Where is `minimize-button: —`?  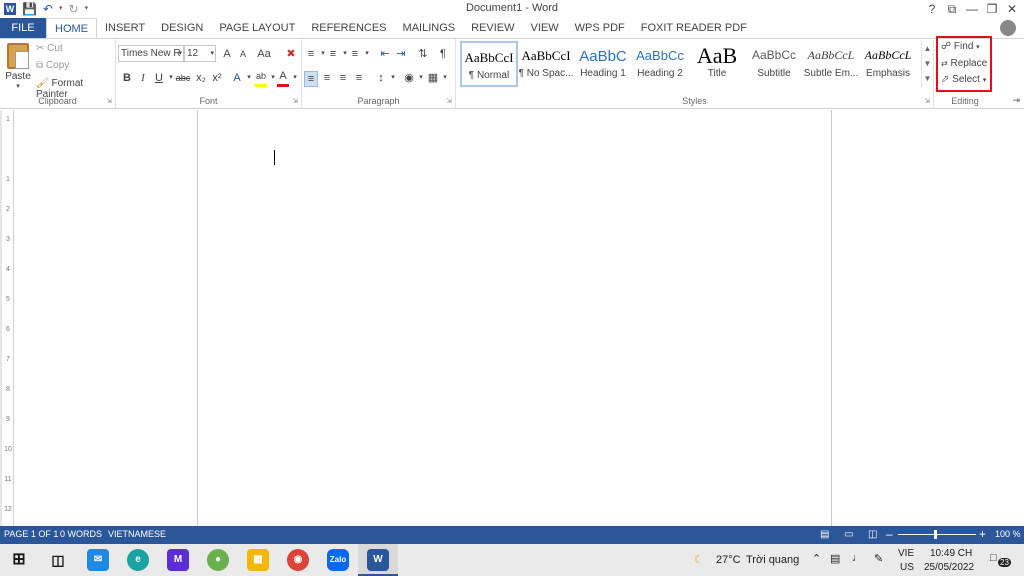 minimize-button: — is located at coordinates (972, 9).